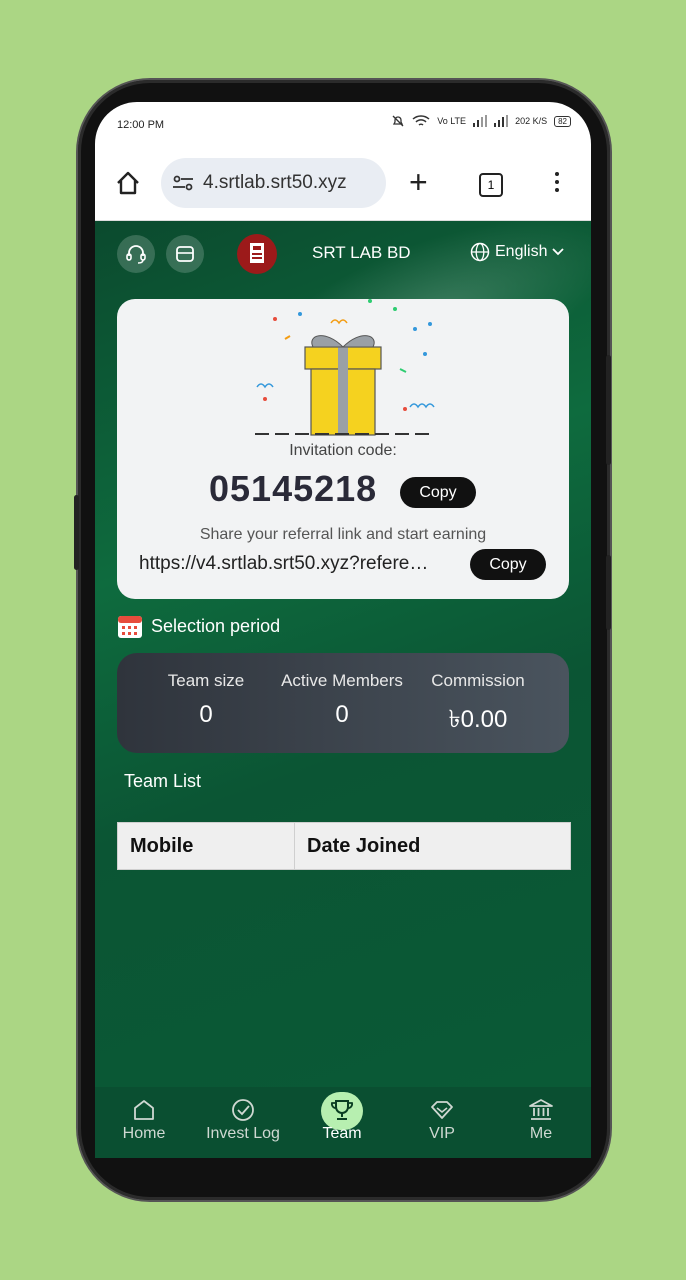 The width and height of the screenshot is (686, 1280). I want to click on address-bar: 4.srtlab.srt50.xyz, so click(273, 183).